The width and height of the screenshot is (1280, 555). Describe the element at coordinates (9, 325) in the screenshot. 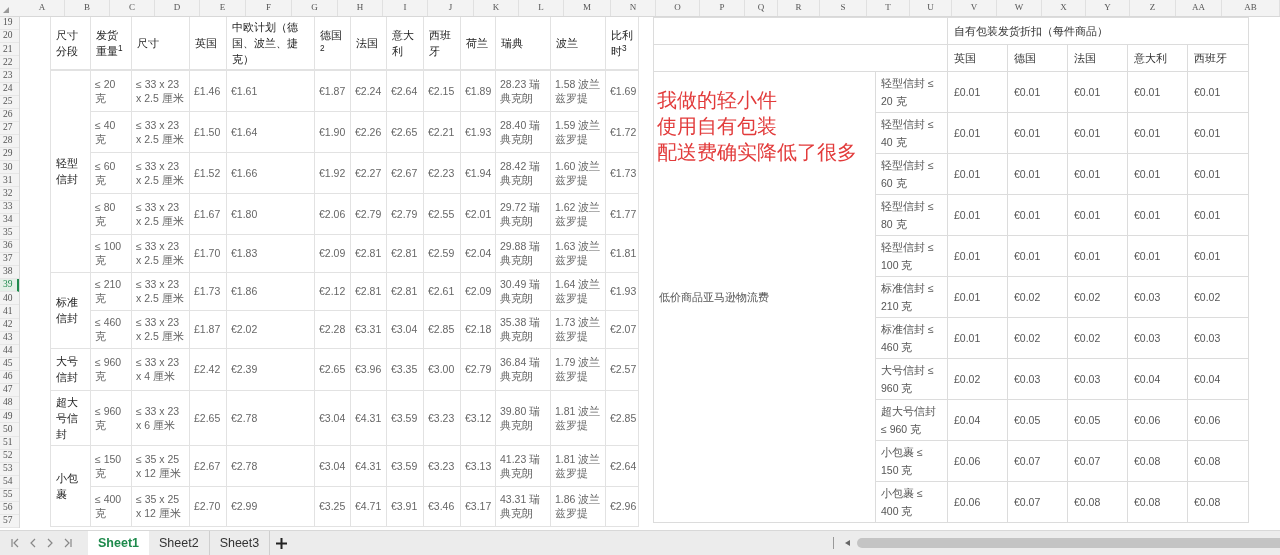

I see `row-number: 42` at that location.